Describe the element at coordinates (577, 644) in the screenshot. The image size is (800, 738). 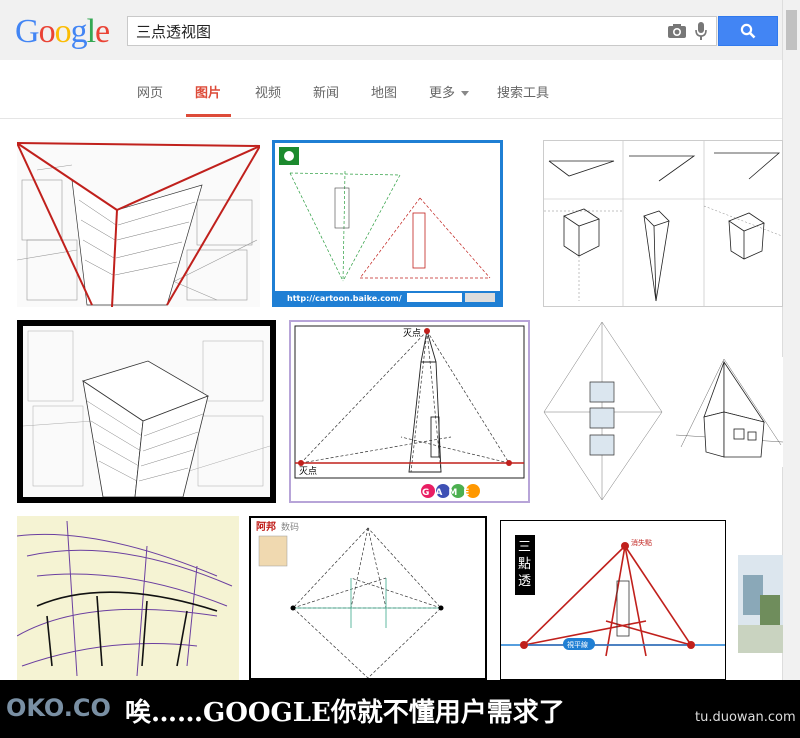
I see `horizon-label: 視平線` at that location.